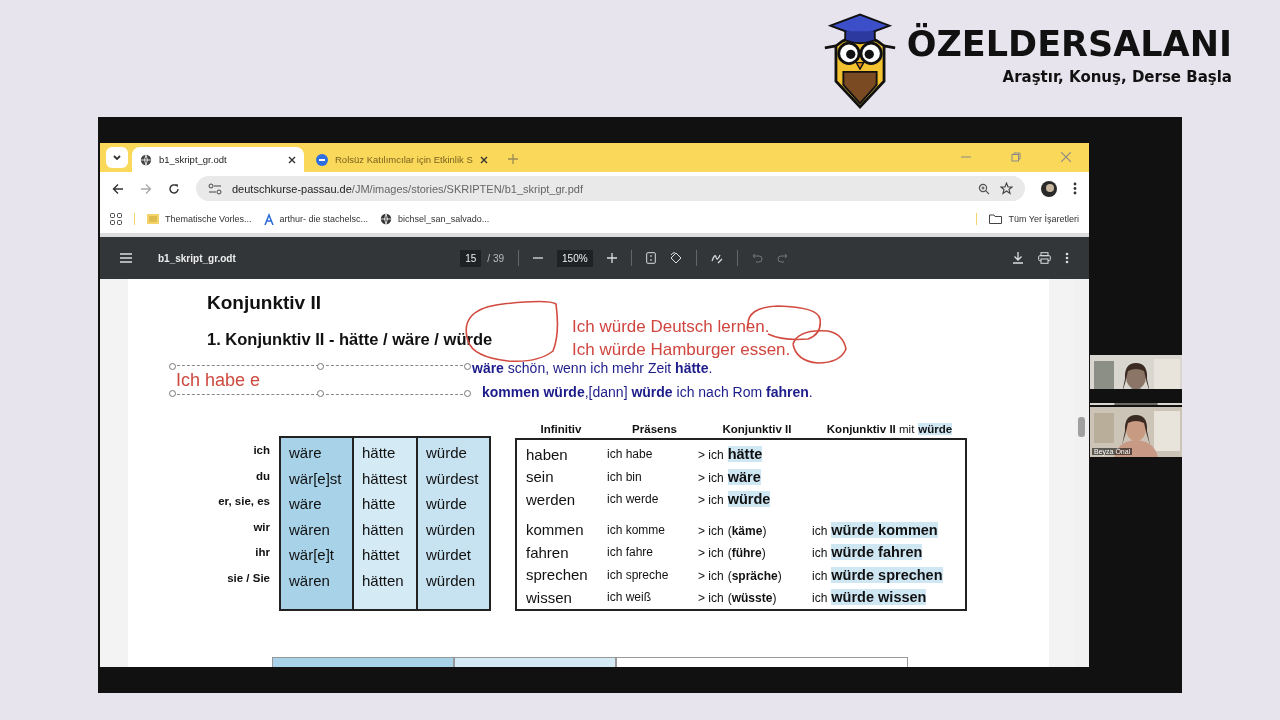 Image resolution: width=1280 pixels, height=720 pixels. I want to click on table-cell-text: > ich (wüsste), so click(738, 598).